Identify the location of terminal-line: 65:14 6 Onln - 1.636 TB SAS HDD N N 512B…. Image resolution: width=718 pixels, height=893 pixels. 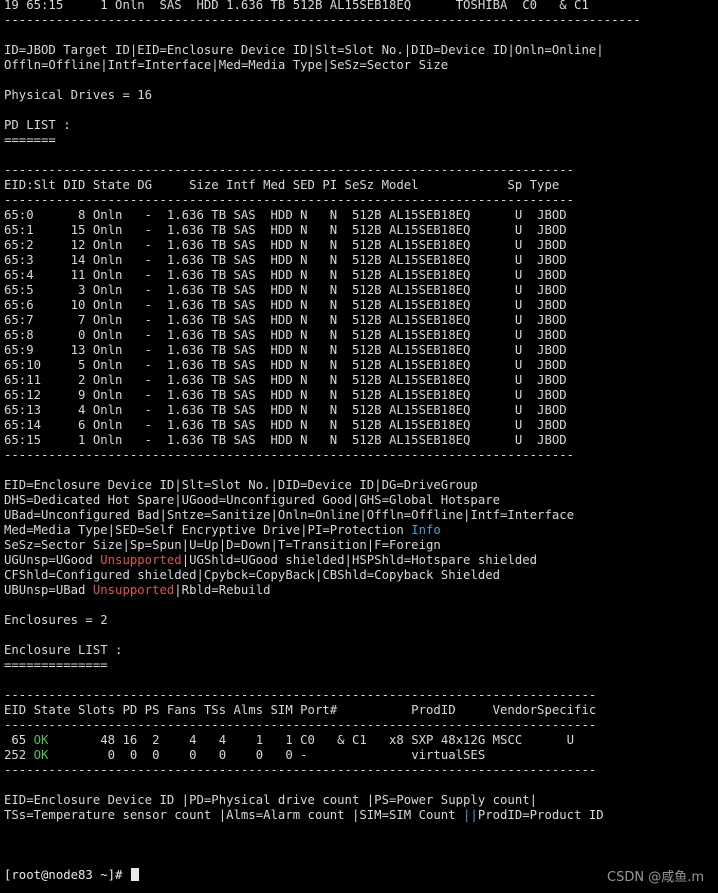
(360, 425).